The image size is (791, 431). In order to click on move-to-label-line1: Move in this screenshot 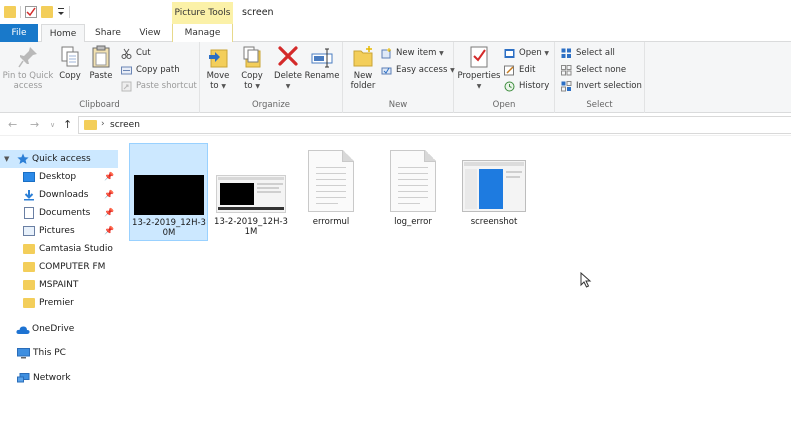, I will do `click(218, 76)`.